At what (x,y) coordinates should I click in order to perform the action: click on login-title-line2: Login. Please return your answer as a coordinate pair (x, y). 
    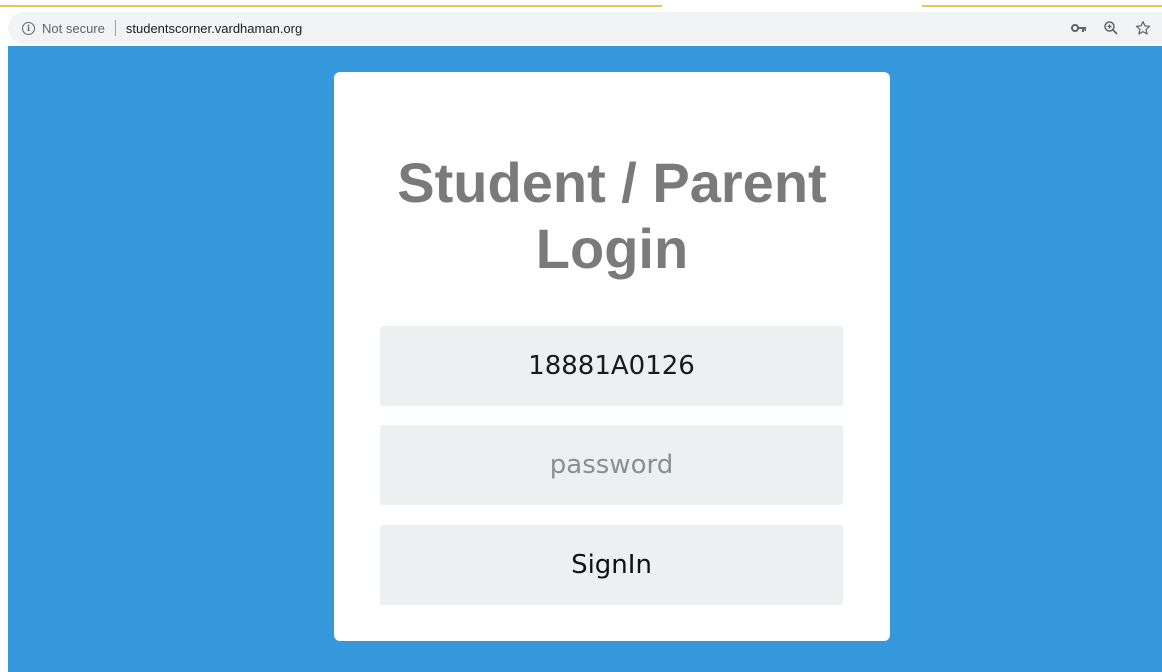
    Looking at the image, I should click on (612, 248).